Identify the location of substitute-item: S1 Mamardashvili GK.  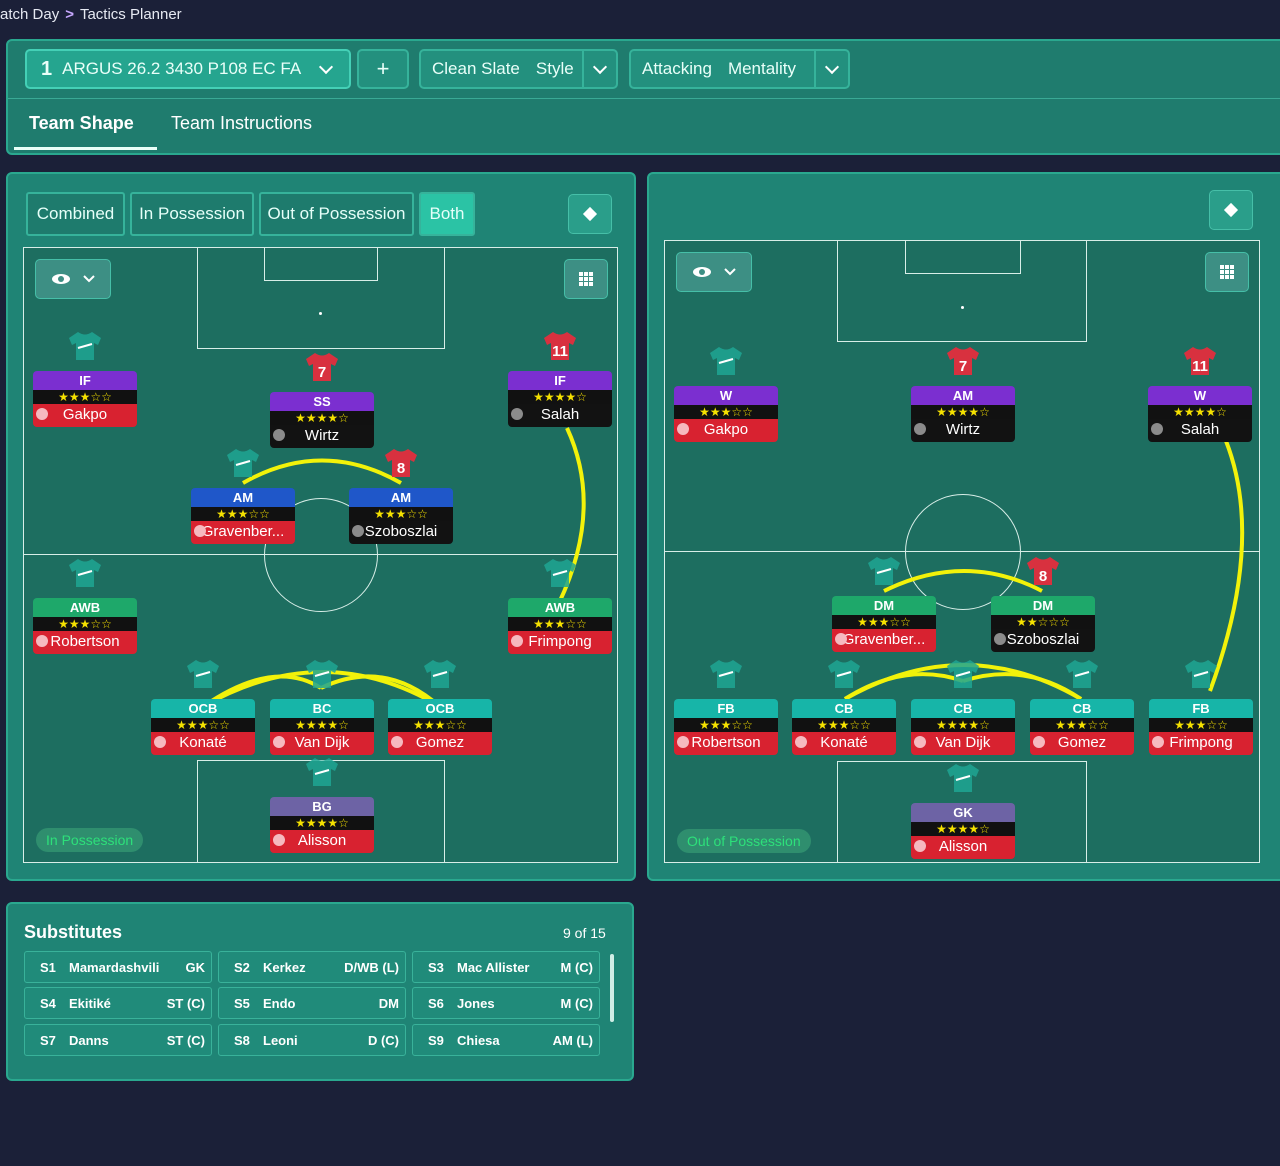
(118, 967).